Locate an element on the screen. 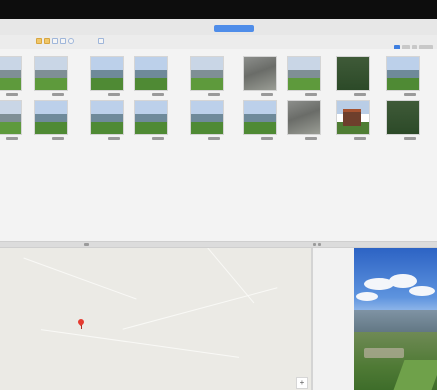 This screenshot has height=390, width=437. preview-town is located at coordinates (384, 353).